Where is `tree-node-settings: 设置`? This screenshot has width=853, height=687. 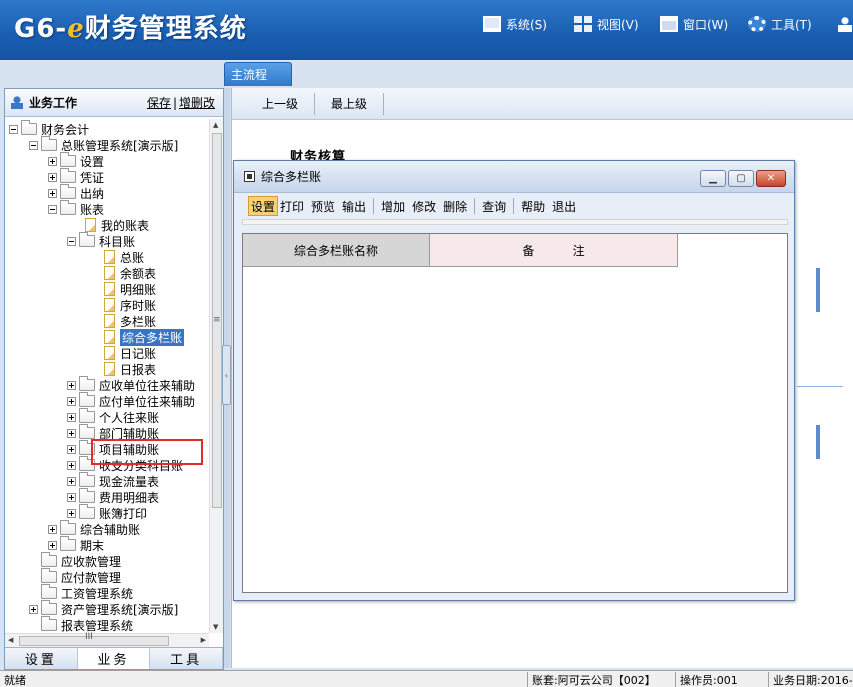
tree-node-settings: 设置 is located at coordinates (76, 160).